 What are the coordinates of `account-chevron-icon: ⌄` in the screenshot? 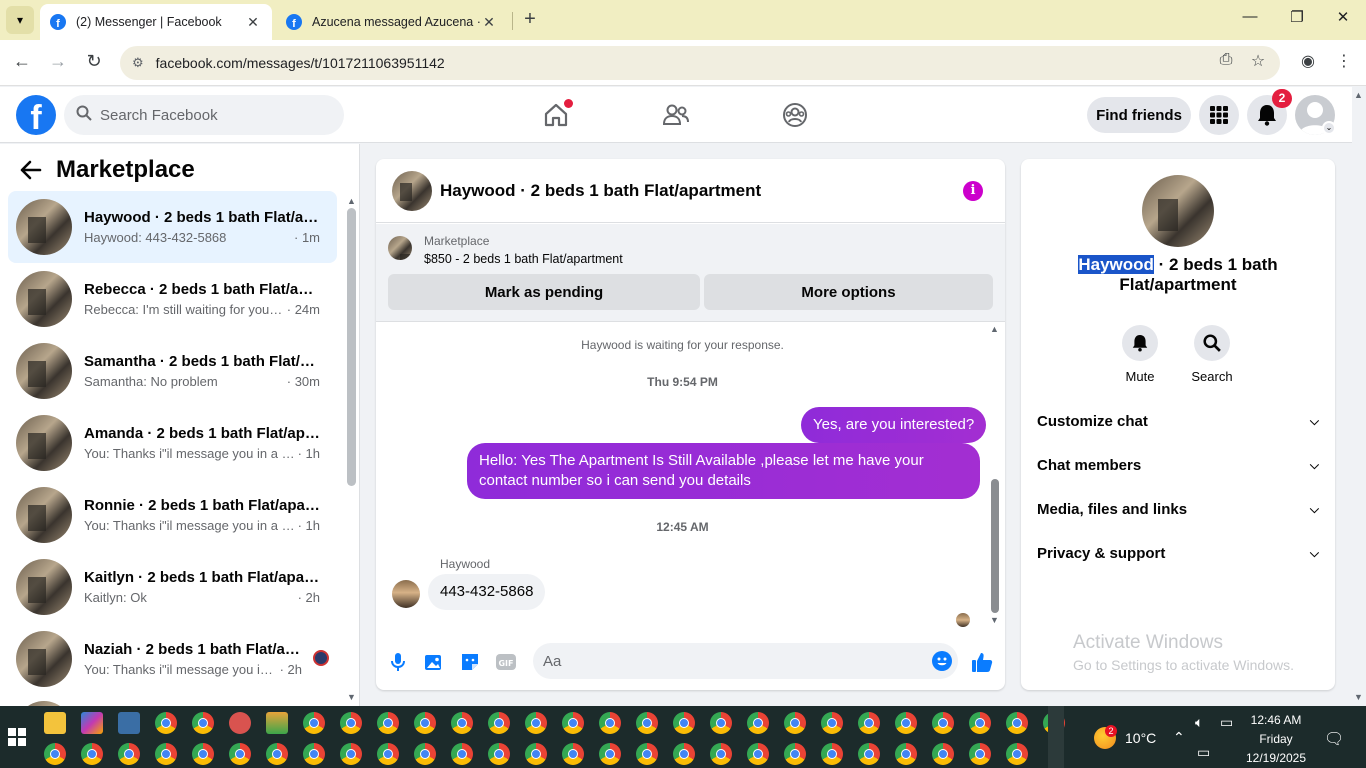 It's located at (1329, 128).